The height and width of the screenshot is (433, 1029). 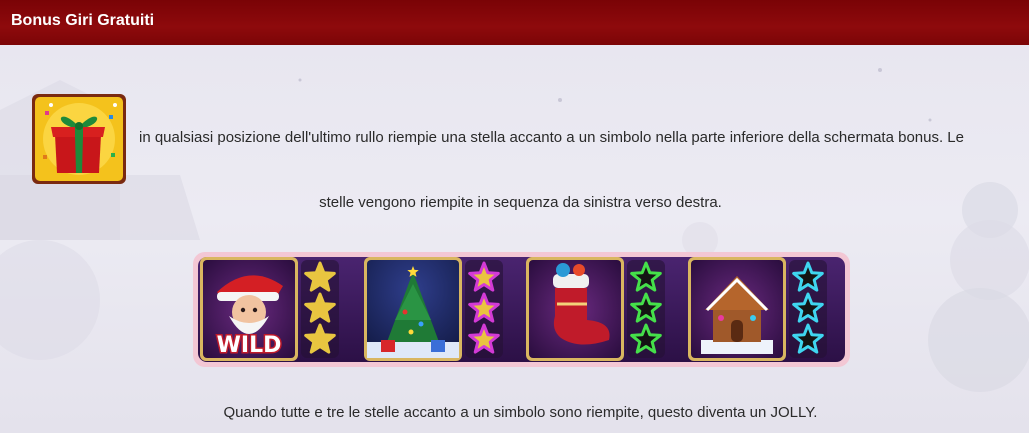 I want to click on symbol-slot: WILD, so click(x=249, y=309).